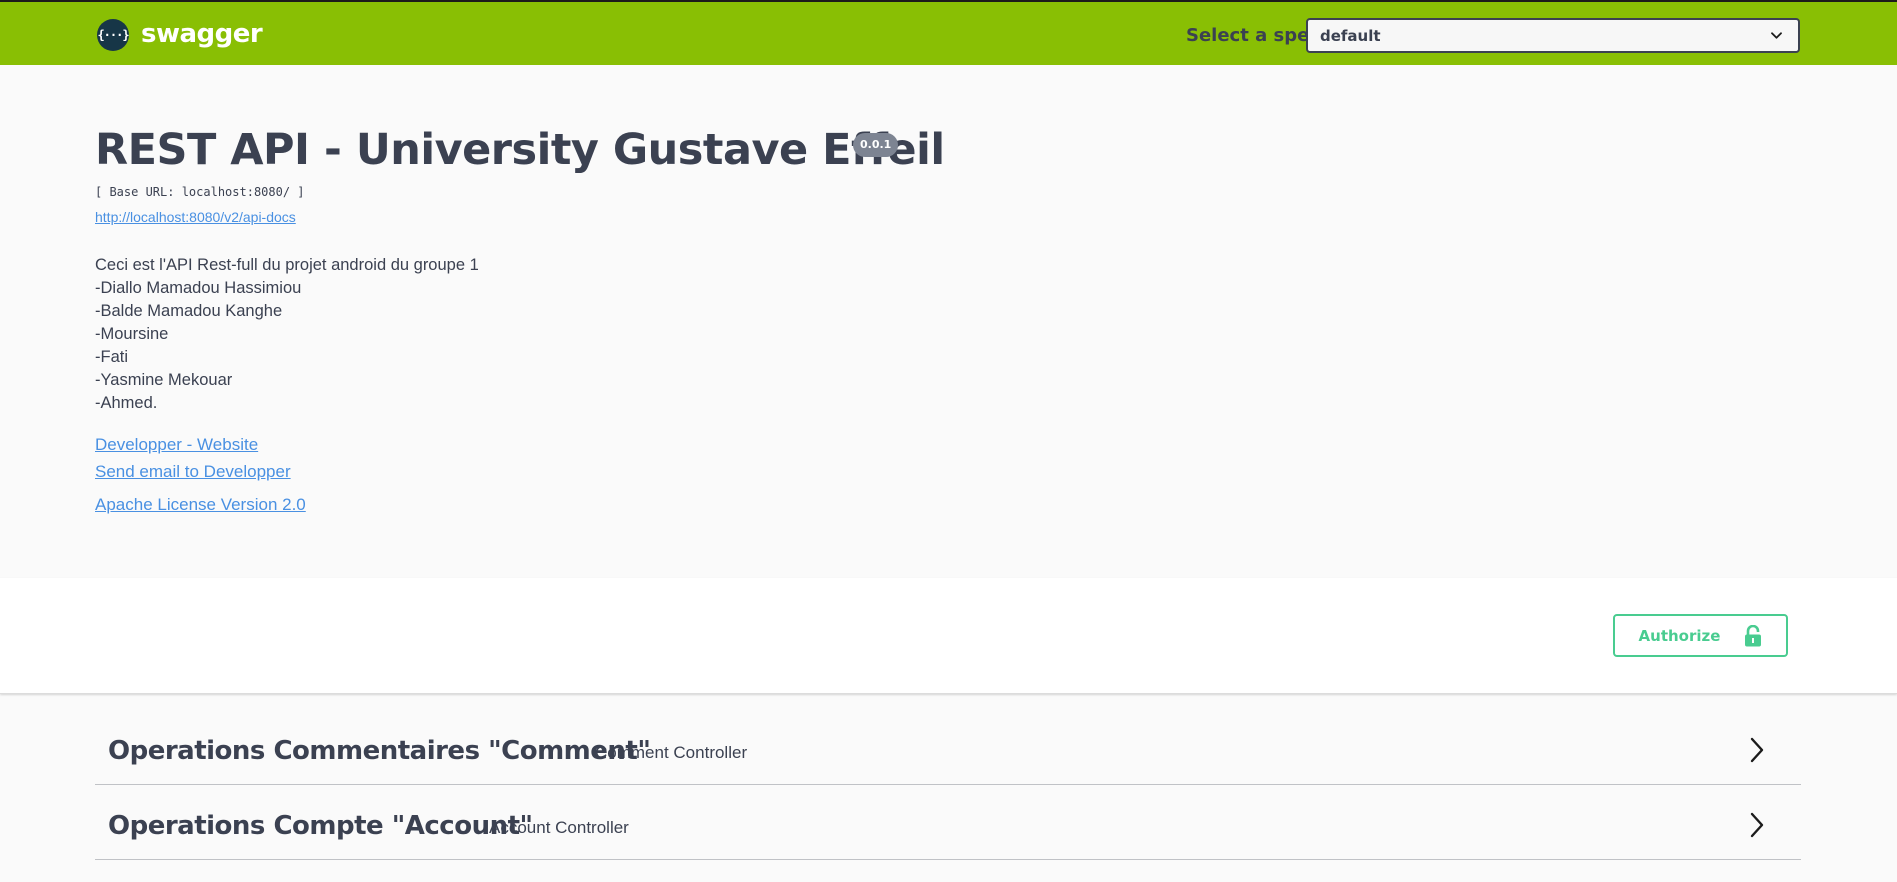  I want to click on logo-glyph: {···}, so click(113, 35).